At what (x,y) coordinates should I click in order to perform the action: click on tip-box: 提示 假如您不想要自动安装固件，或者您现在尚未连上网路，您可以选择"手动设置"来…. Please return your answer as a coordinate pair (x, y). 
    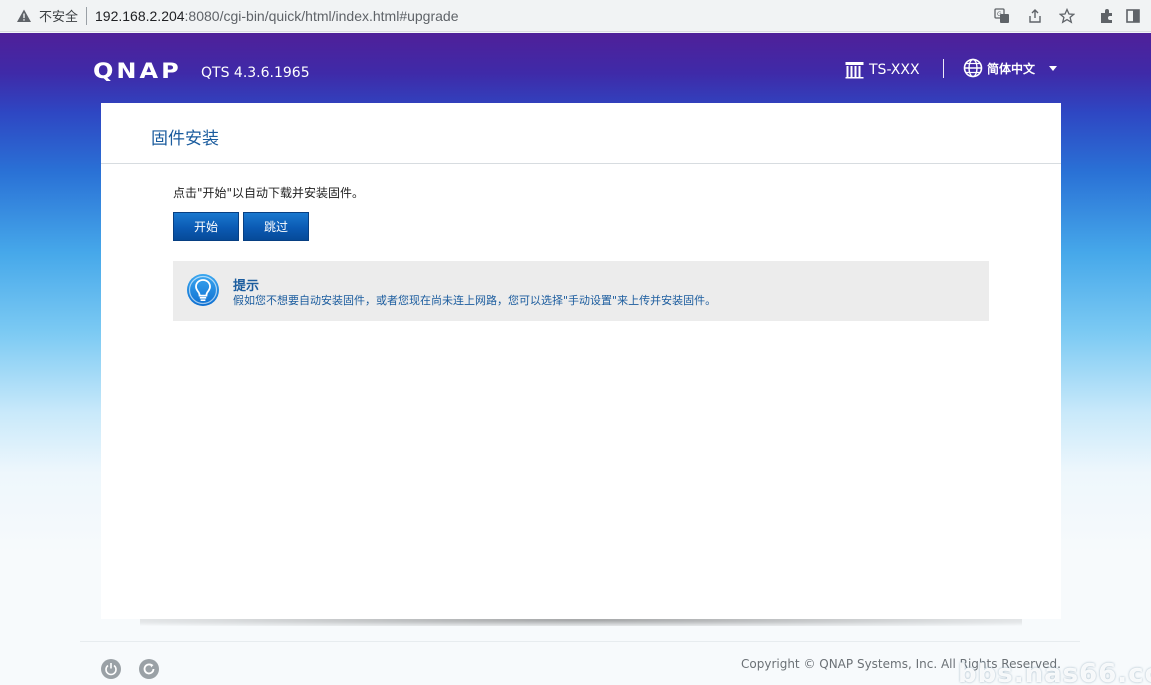
    Looking at the image, I should click on (581, 291).